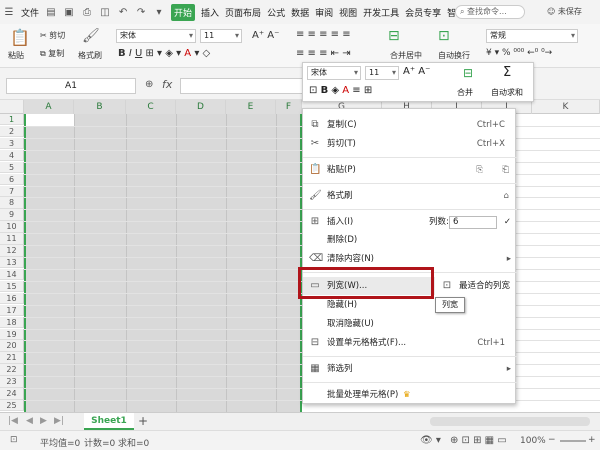 This screenshot has width=600, height=450. Describe the element at coordinates (473, 222) in the screenshot. I see `insert-cols-input: 6` at that location.